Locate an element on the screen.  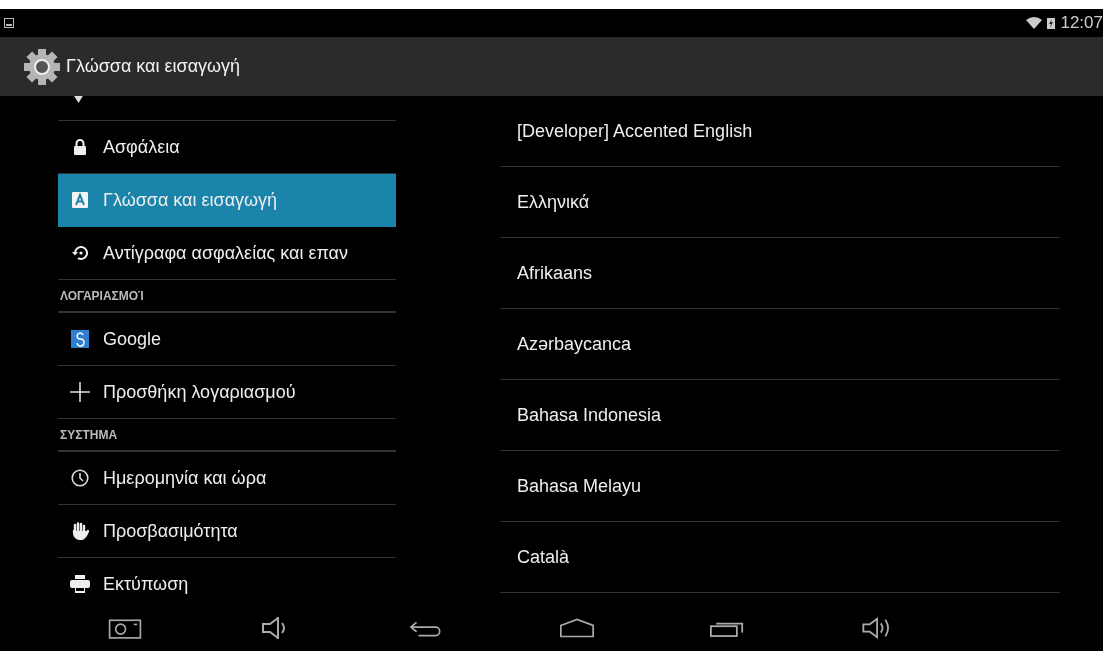
camera-icon is located at coordinates (125, 628).